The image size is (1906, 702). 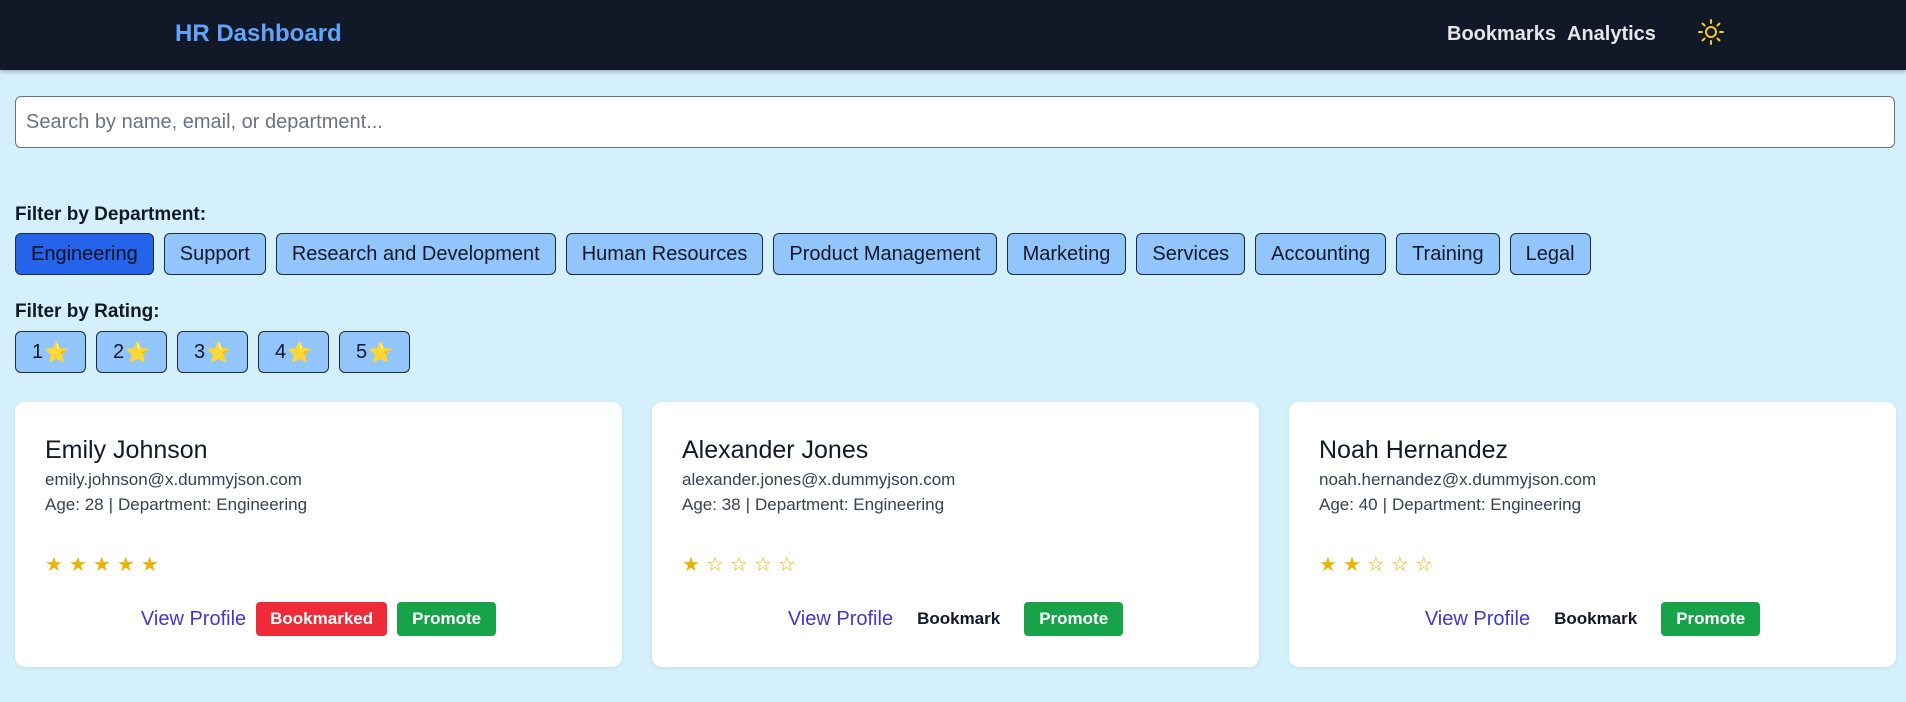 I want to click on employee-meta: Age: 38 | Department: Engineering, so click(x=813, y=505).